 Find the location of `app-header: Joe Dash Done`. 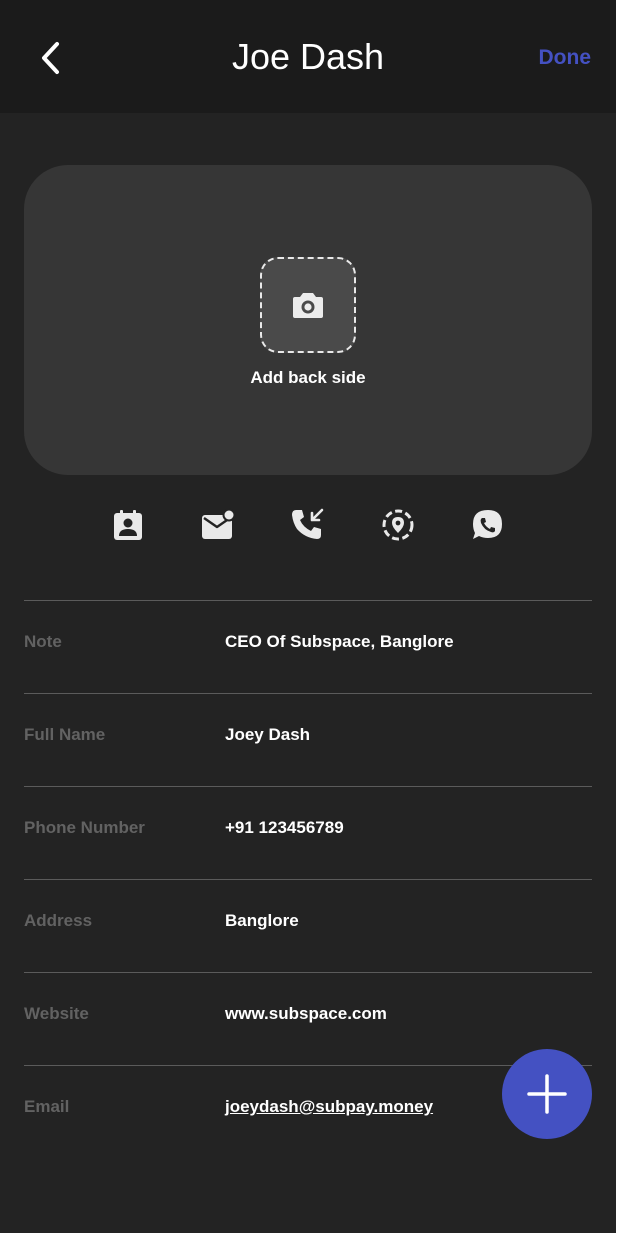

app-header: Joe Dash Done is located at coordinates (308, 56).